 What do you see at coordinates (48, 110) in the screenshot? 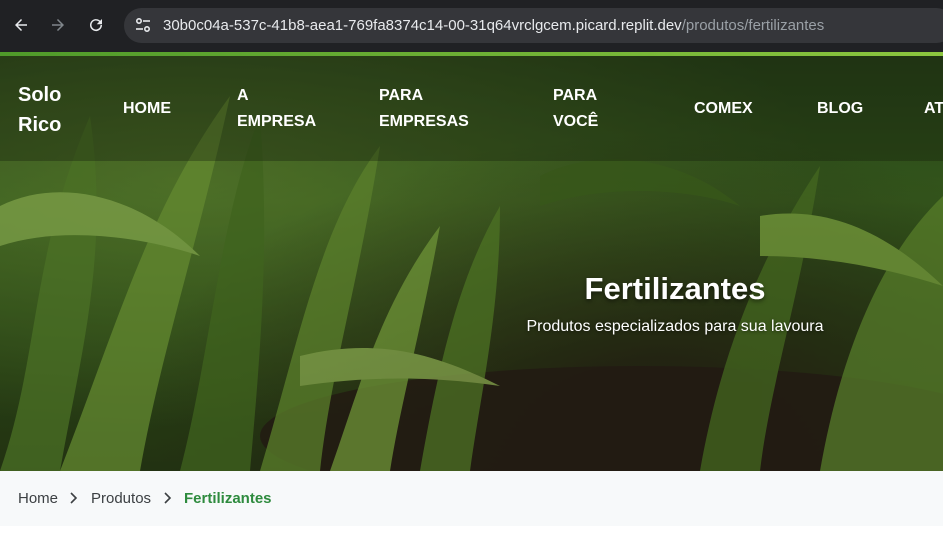
I see `site-logo: Solo Rico` at bounding box center [48, 110].